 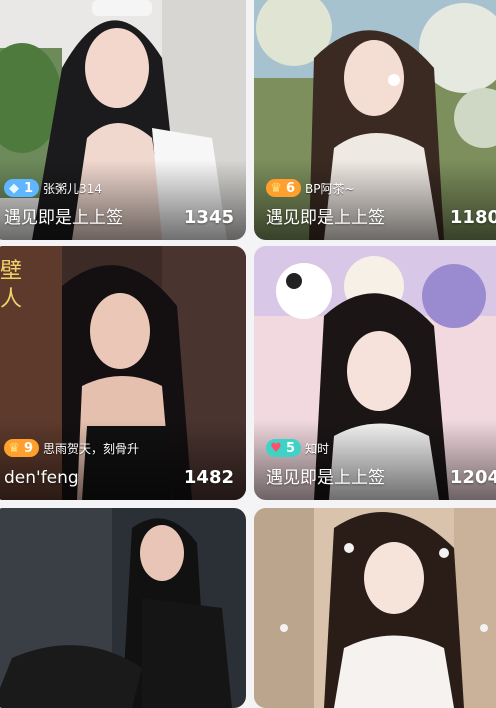 I want to click on stream-title: den'feng, so click(x=41, y=478).